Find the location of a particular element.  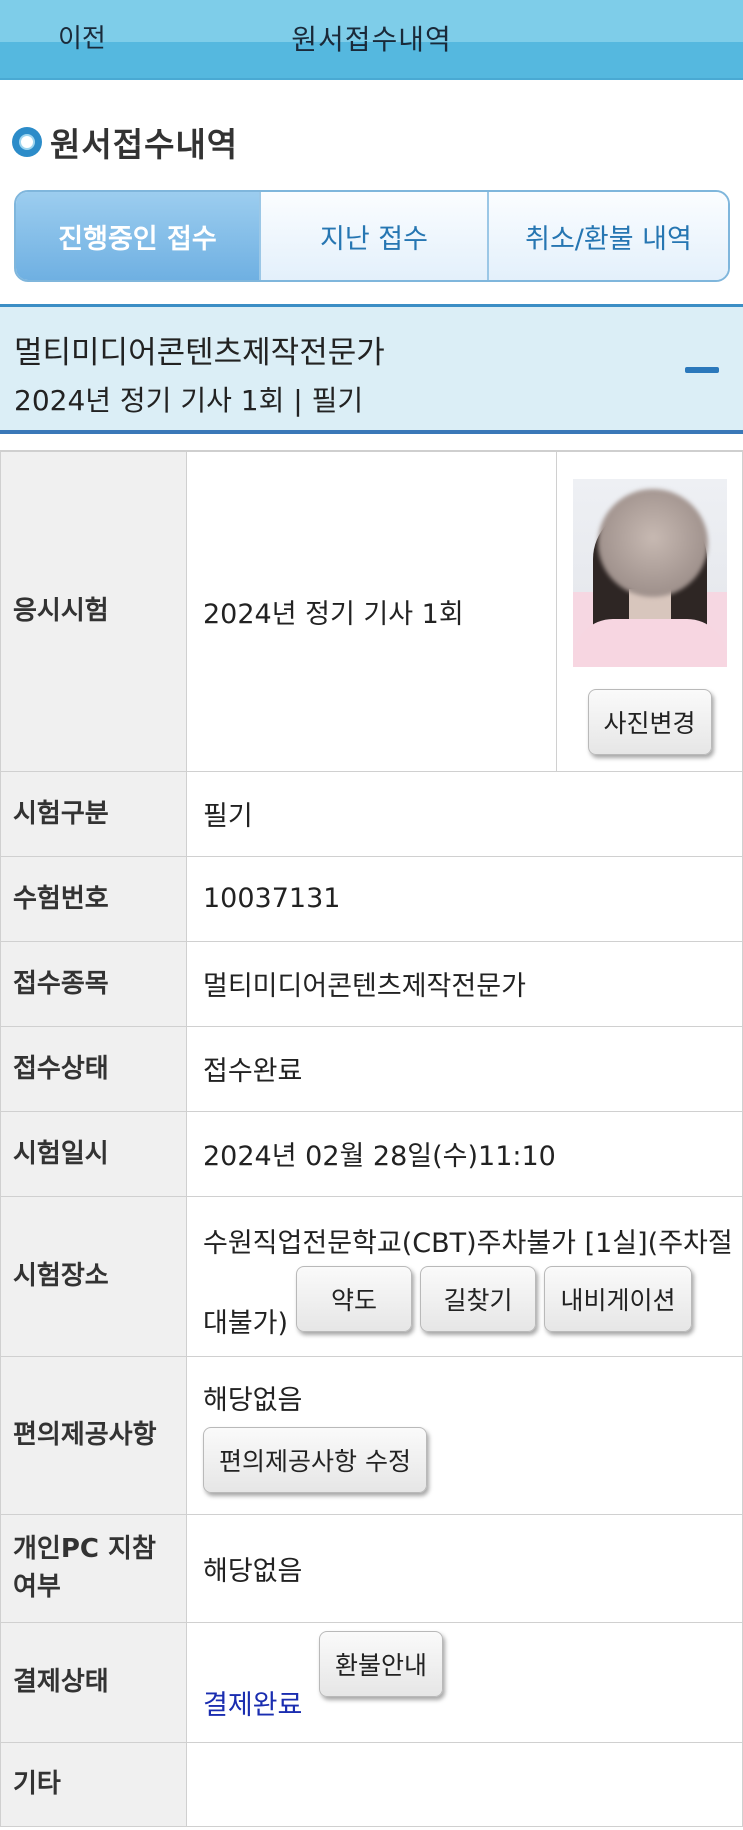

status-value: 접수완료 is located at coordinates (464, 1068).